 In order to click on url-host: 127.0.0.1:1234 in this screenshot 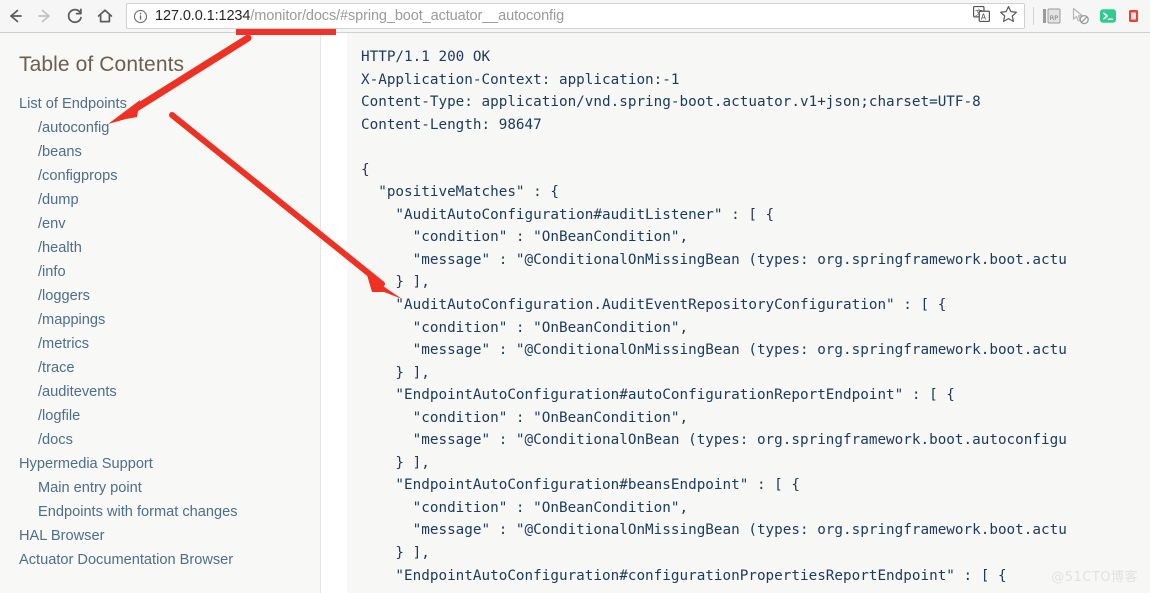, I will do `click(203, 16)`.